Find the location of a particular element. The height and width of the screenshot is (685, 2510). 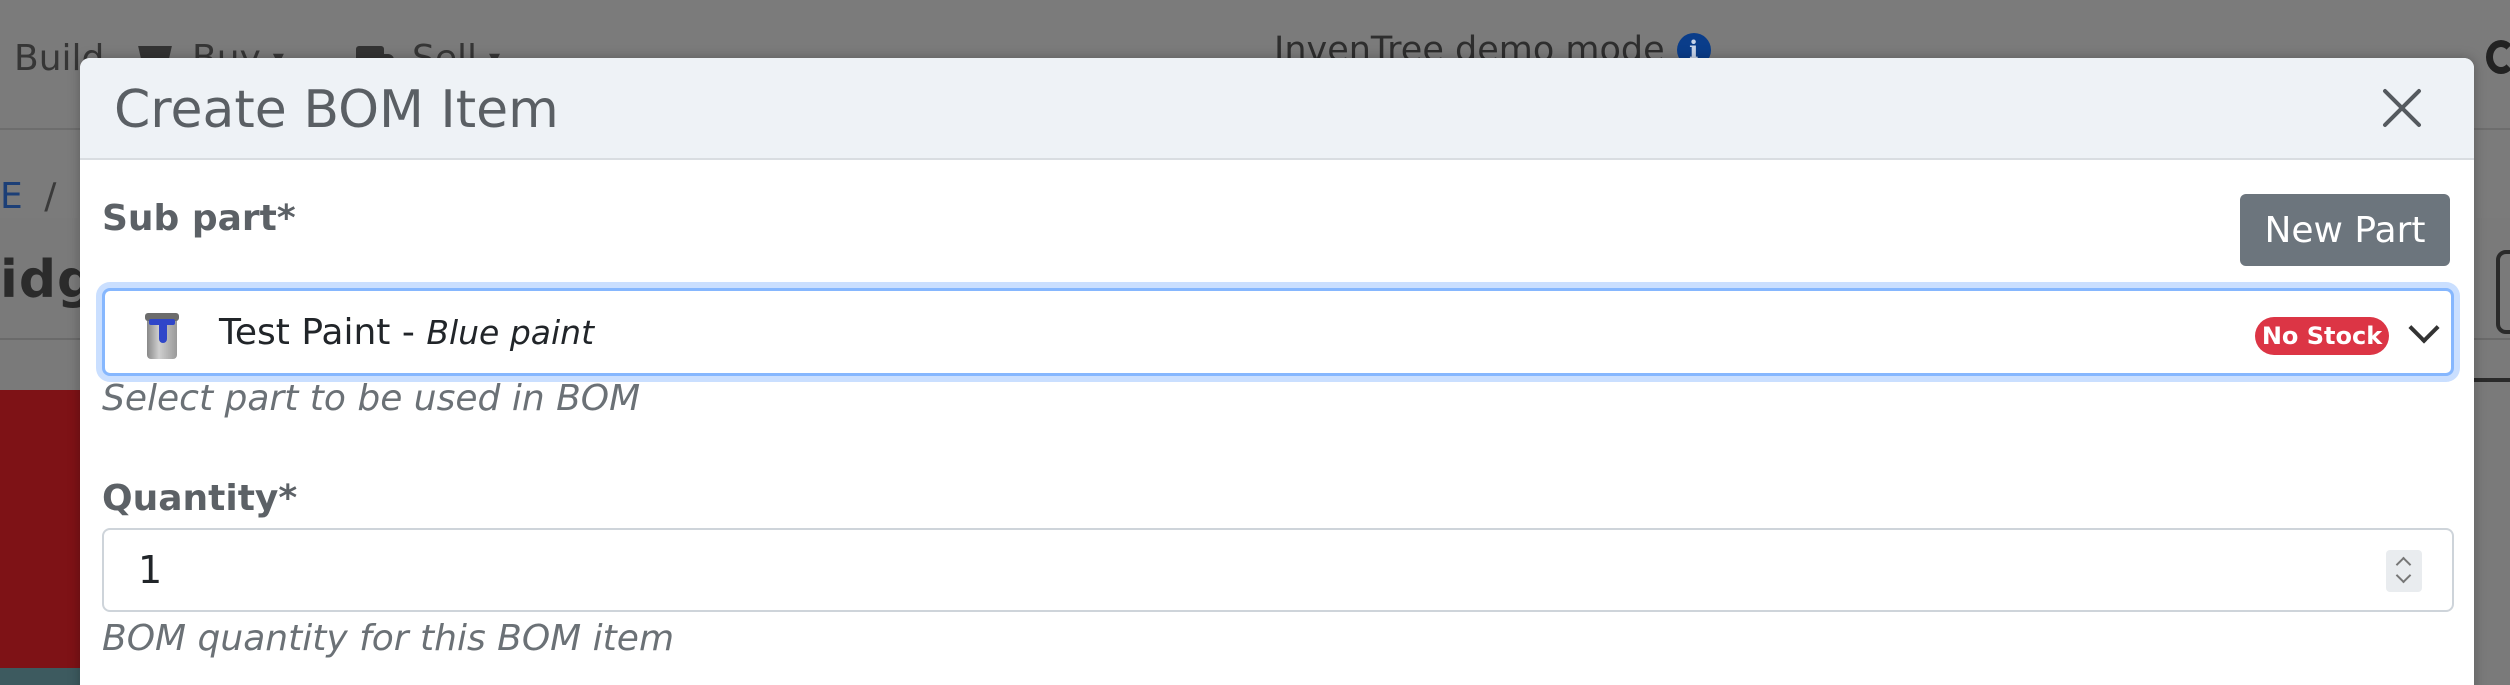

selected-part-name: Test Paint - is located at coordinates (323, 332).